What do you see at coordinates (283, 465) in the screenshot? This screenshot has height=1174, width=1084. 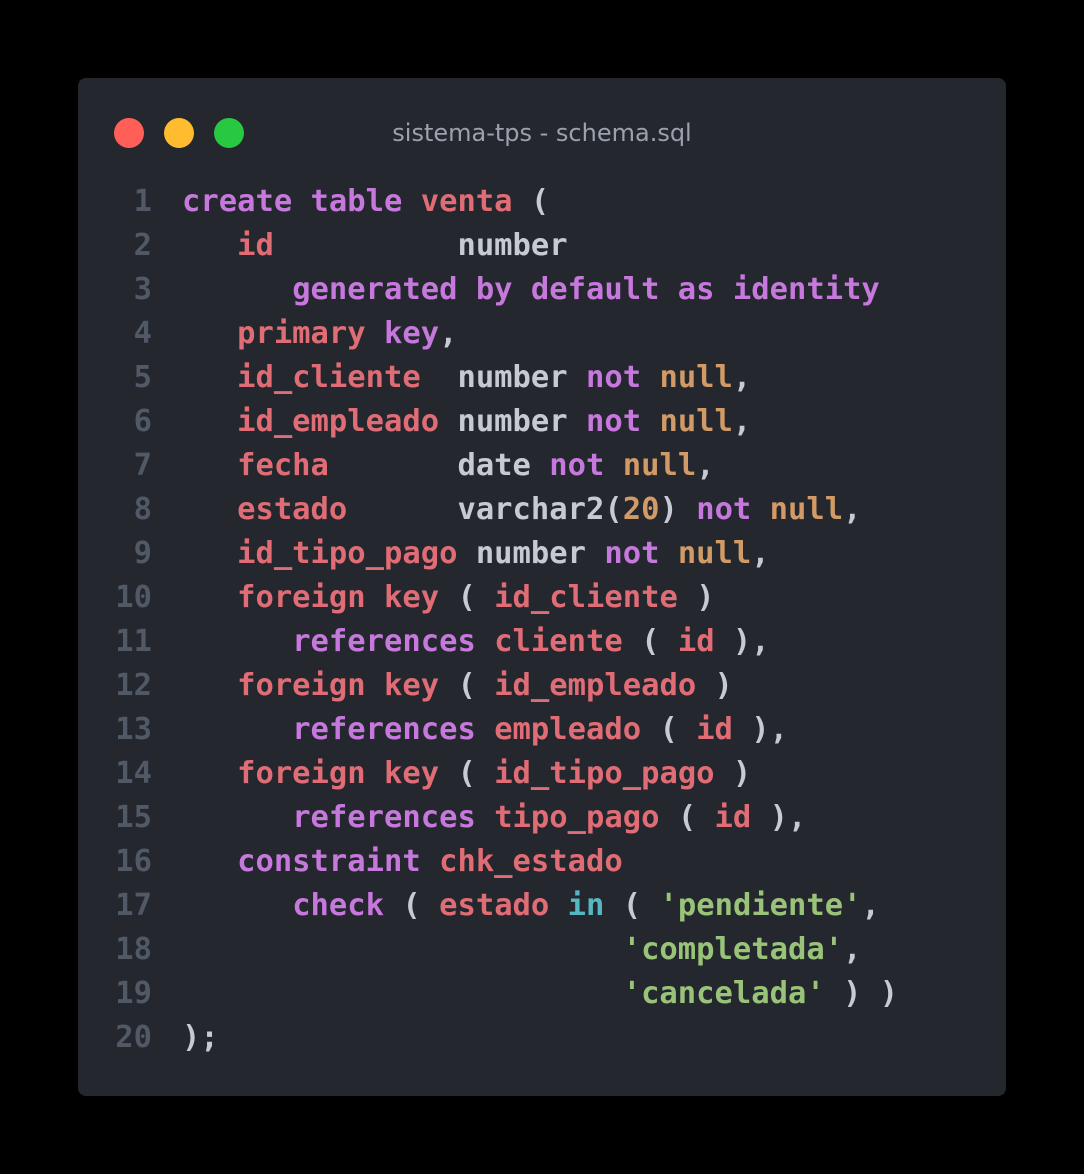 I see `code-token: fecha` at bounding box center [283, 465].